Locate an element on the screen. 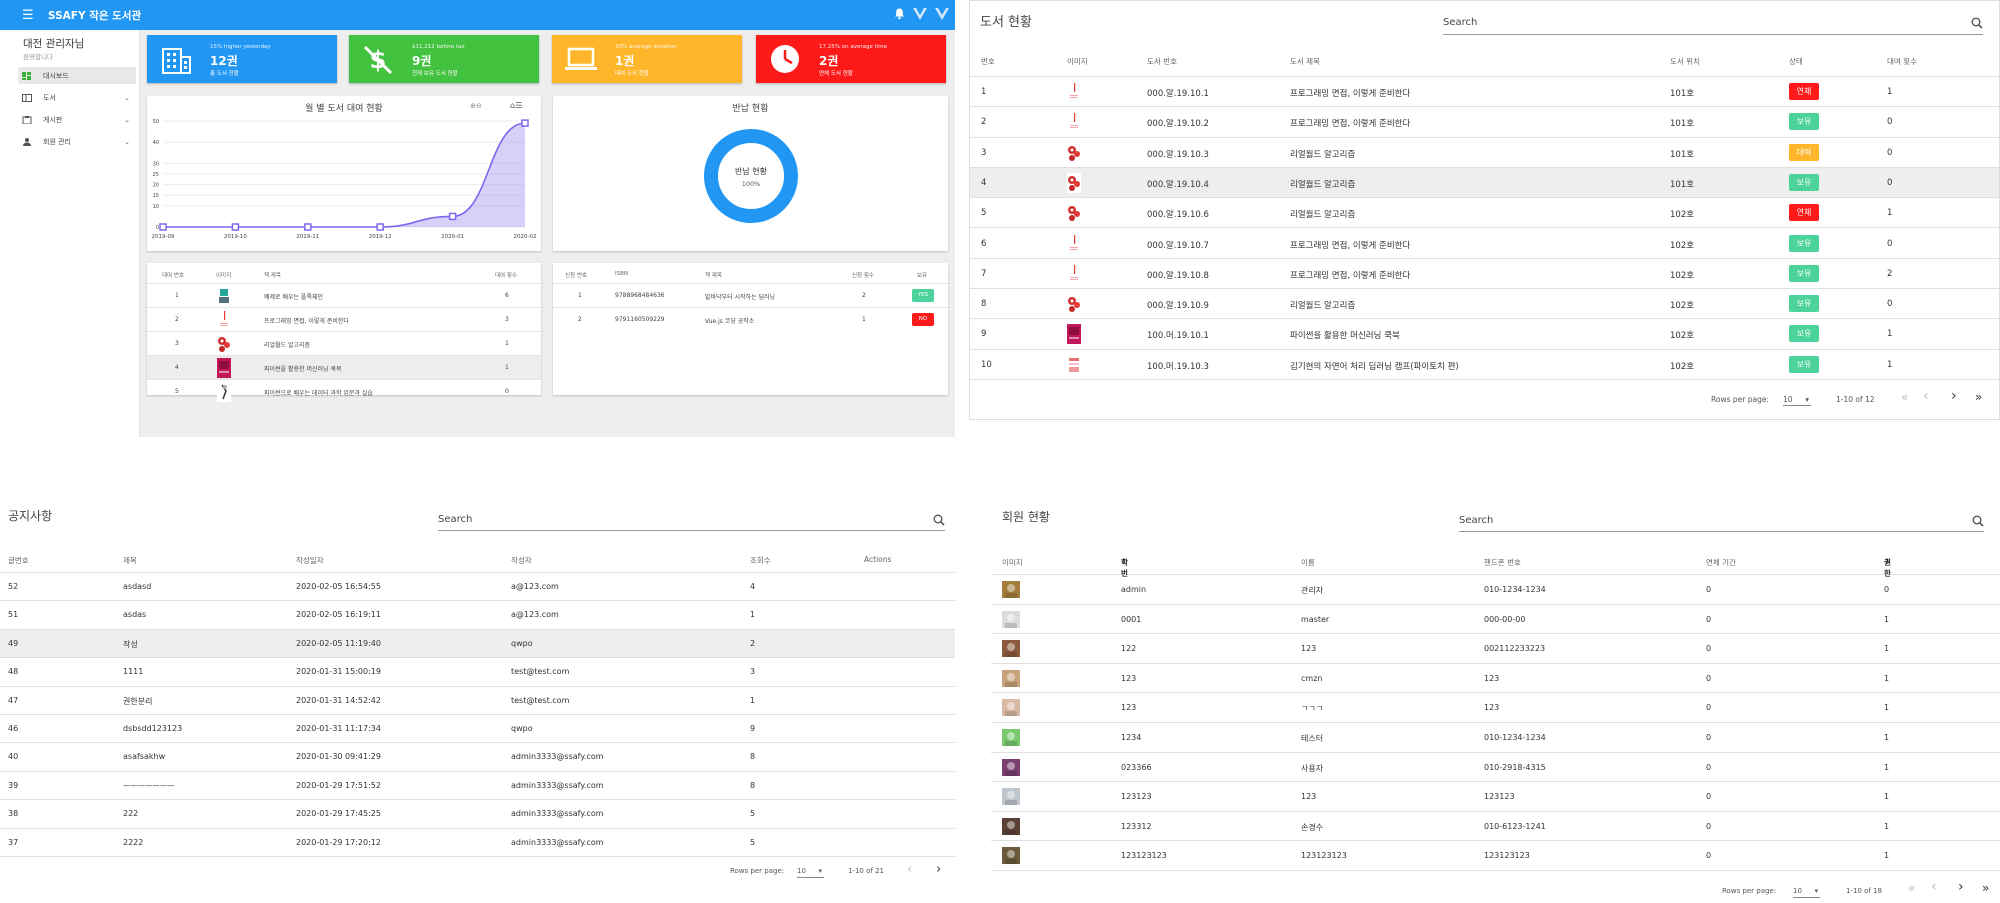  column-header: 연체 기간 is located at coordinates (1721, 562).